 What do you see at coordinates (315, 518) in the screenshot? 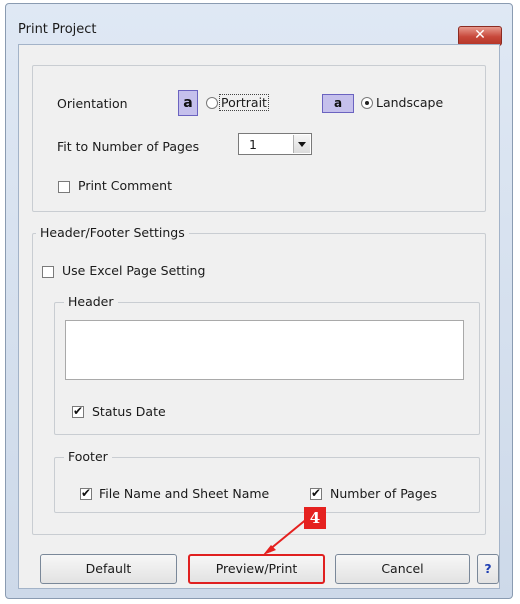
I see `step-number-badge: 4` at bounding box center [315, 518].